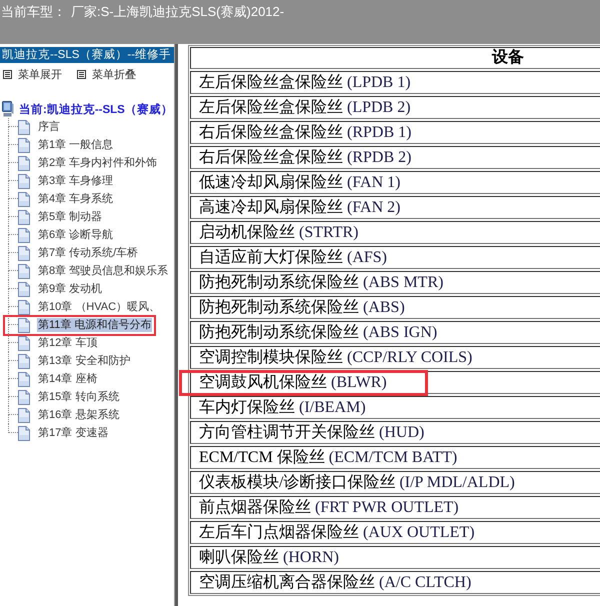 This screenshot has width=600, height=606. What do you see at coordinates (395, 432) in the screenshot?
I see `table-cell: 方向管柱调节开关保险丝 (HUD)` at bounding box center [395, 432].